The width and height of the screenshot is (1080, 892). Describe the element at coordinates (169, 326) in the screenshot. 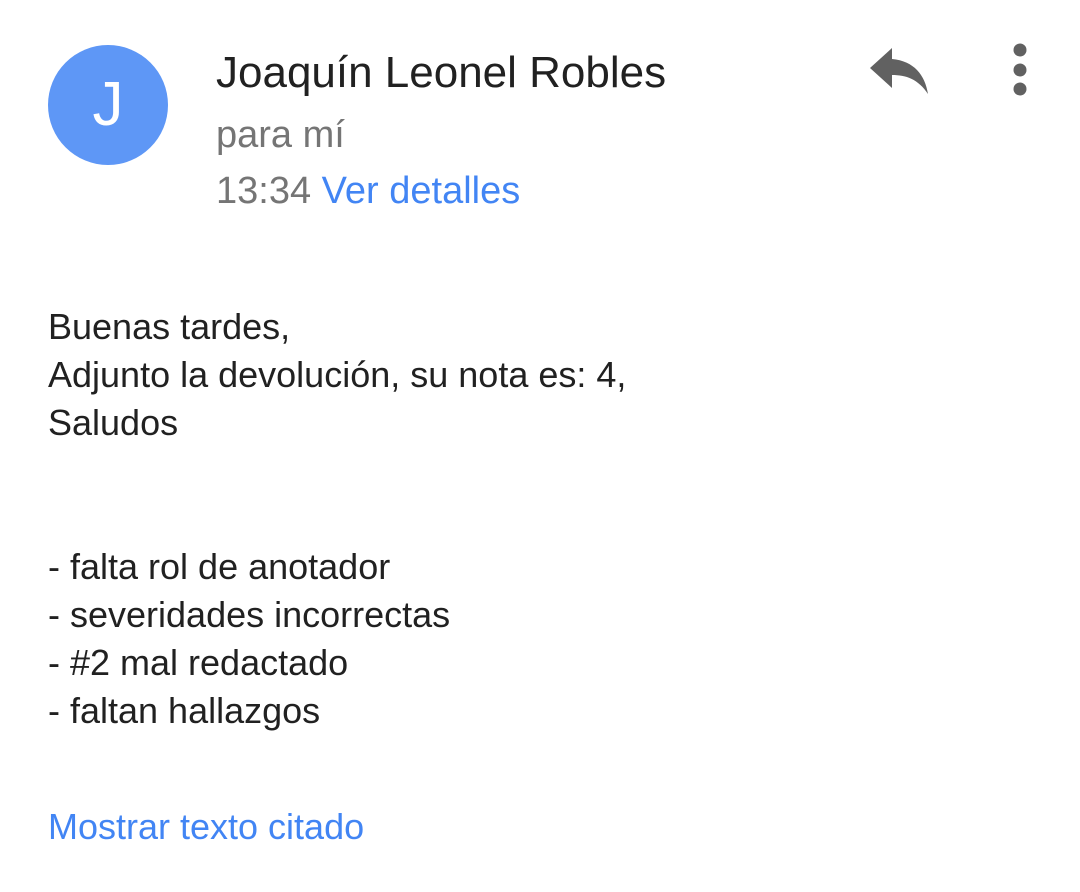

I see `body-line: Buenas tardes,` at that location.